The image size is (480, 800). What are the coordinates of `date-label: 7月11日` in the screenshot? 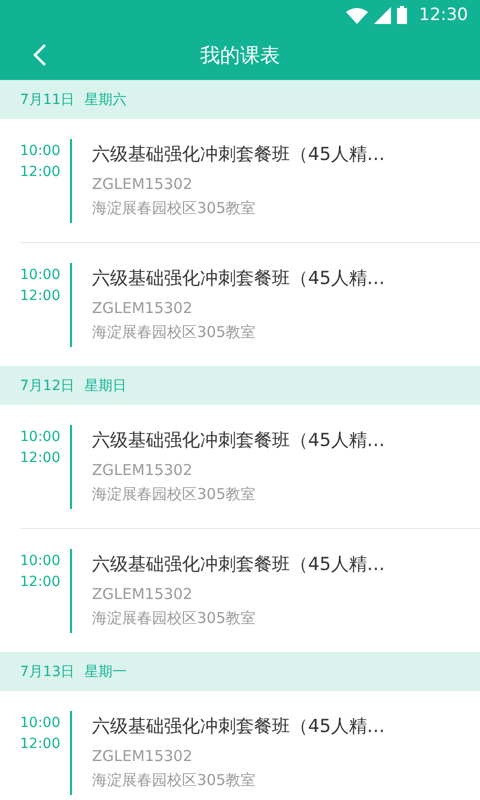 It's located at (47, 99).